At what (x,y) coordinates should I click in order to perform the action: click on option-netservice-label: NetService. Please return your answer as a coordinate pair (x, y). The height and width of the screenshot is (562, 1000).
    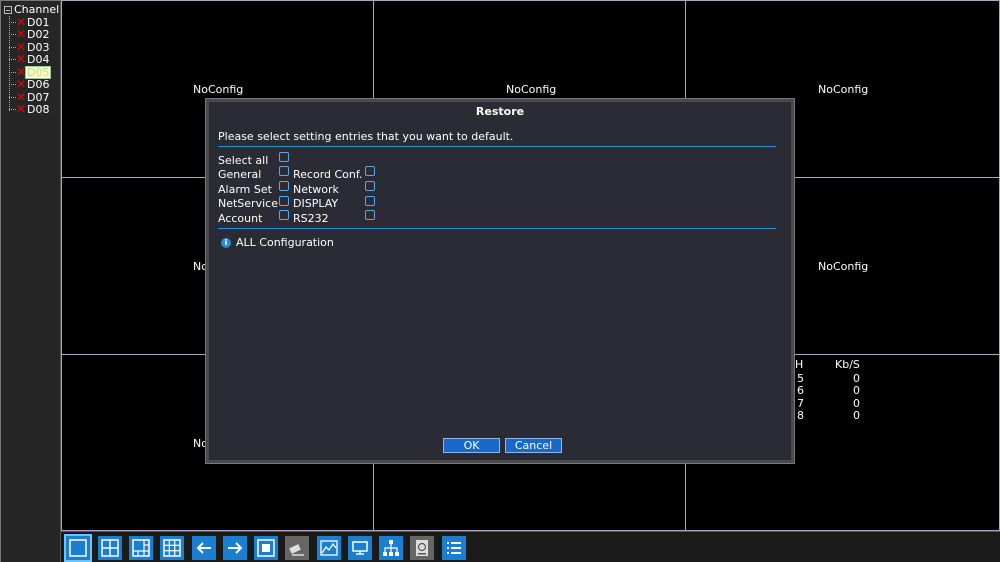
    Looking at the image, I should click on (248, 203).